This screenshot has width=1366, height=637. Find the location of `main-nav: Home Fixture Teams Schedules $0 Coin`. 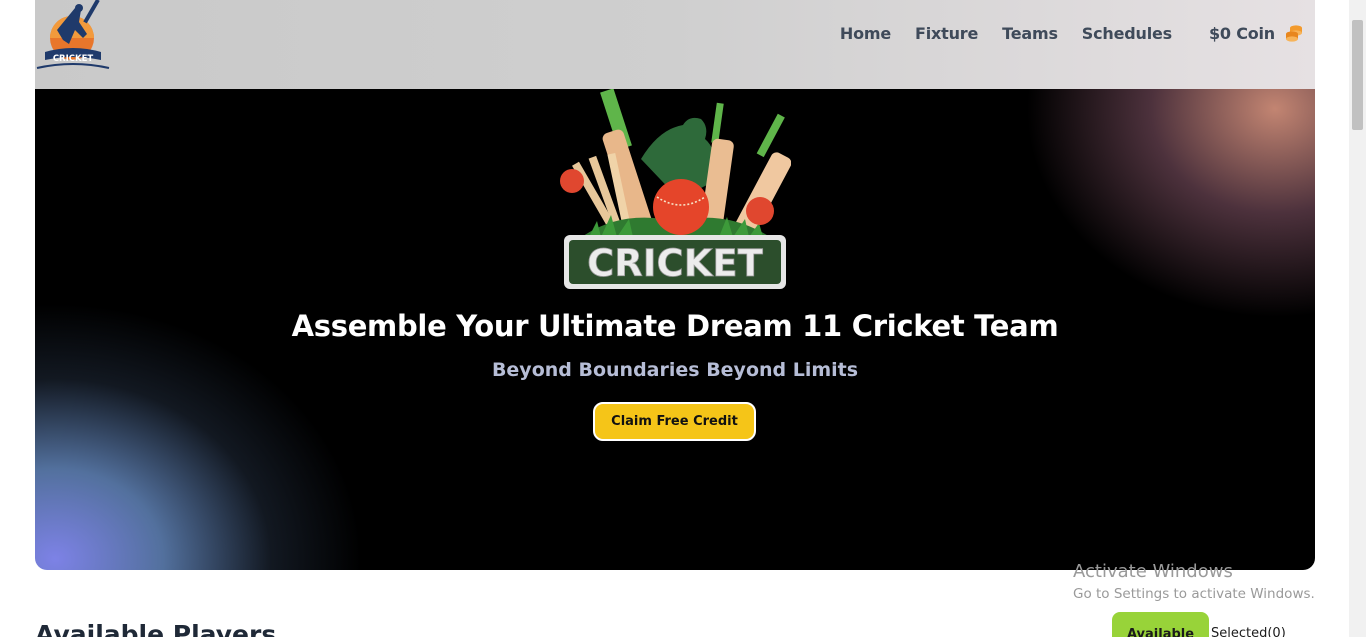

main-nav: Home Fixture Teams Schedules $0 Coin is located at coordinates (1065, 33).